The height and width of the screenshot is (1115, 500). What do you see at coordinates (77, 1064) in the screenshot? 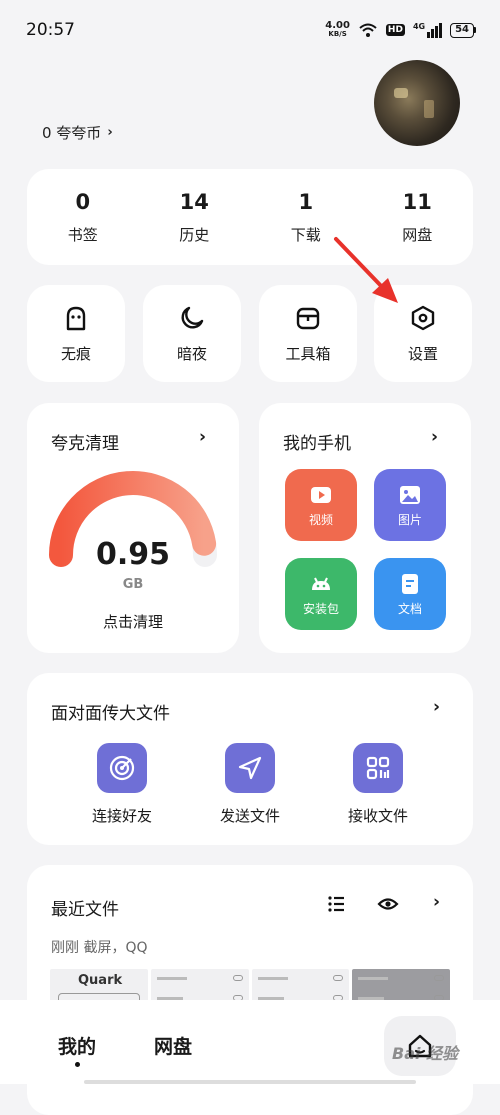
I see `active-tab-indicator` at bounding box center [77, 1064].